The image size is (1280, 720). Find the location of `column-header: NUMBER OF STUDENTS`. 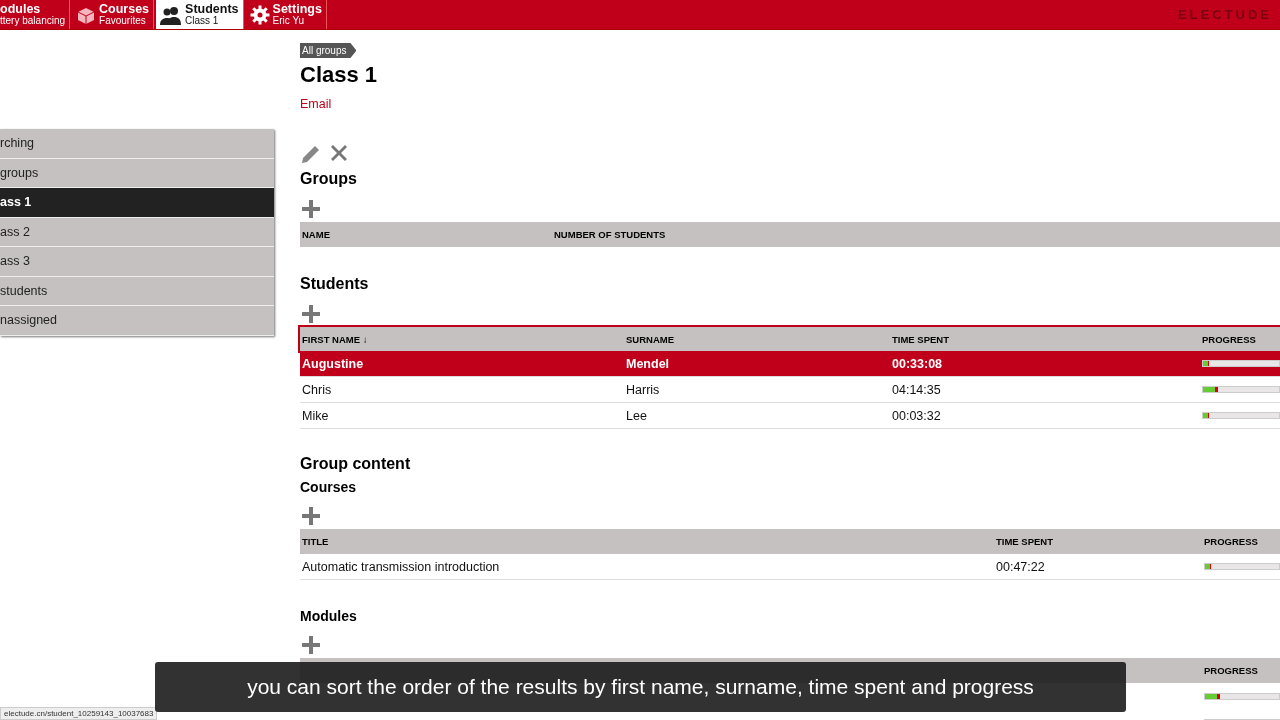

column-header: NUMBER OF STUDENTS is located at coordinates (917, 234).